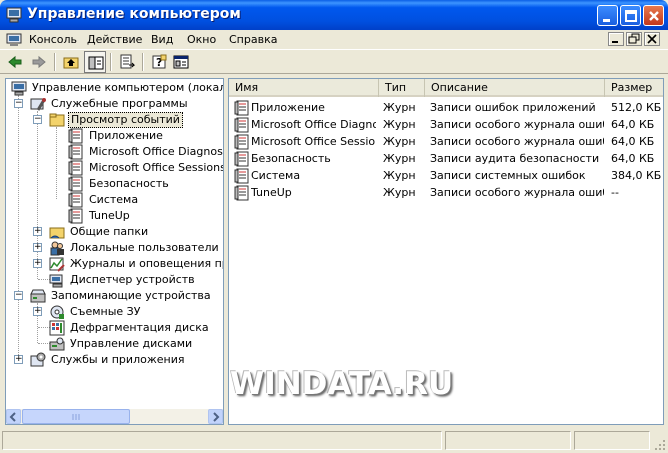 Image resolution: width=668 pixels, height=453 pixels. Describe the element at coordinates (313, 124) in the screenshot. I see `cell-name: Microsoft Office Diagnostics` at that location.